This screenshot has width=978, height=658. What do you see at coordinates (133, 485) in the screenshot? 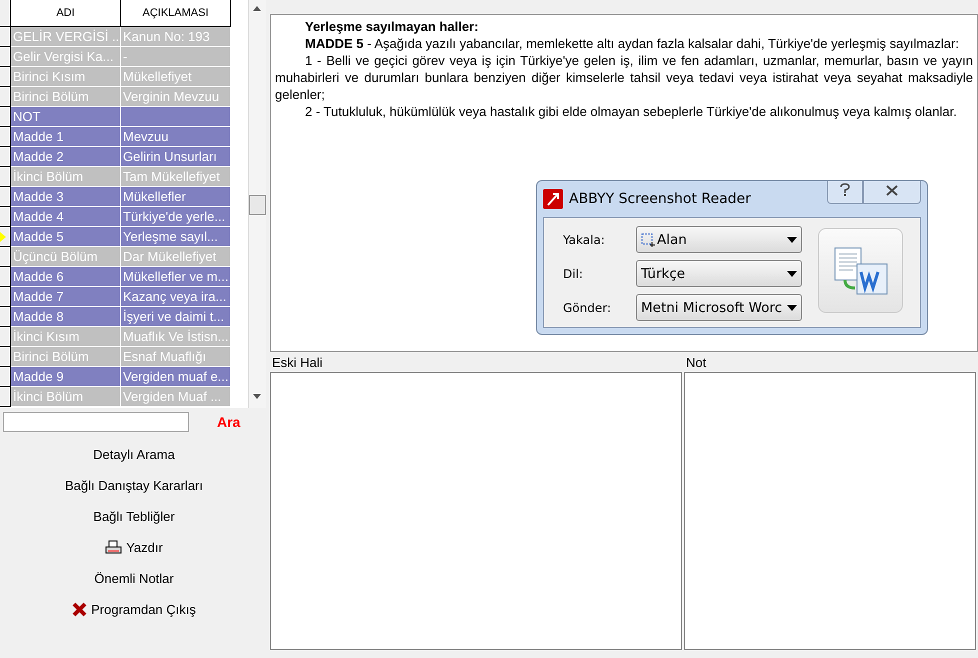
I see `menu-button: Bağlı Danıştay Kararları` at bounding box center [133, 485].